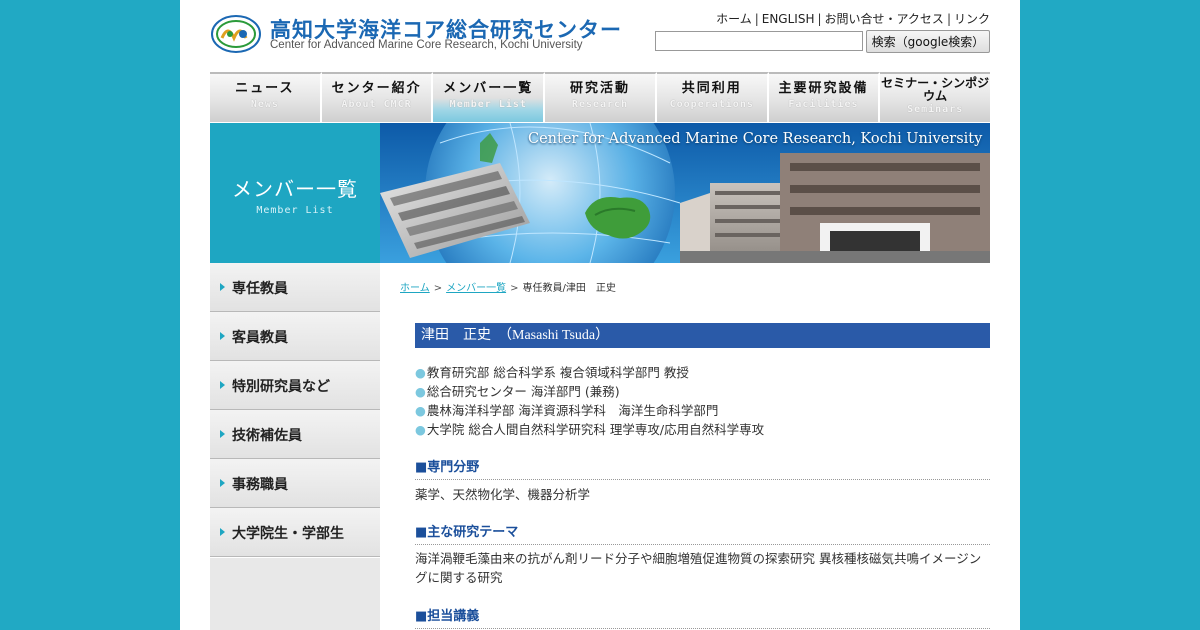 The width and height of the screenshot is (1200, 630). I want to click on section-banner: メンバー一覧 Member List, so click(295, 193).